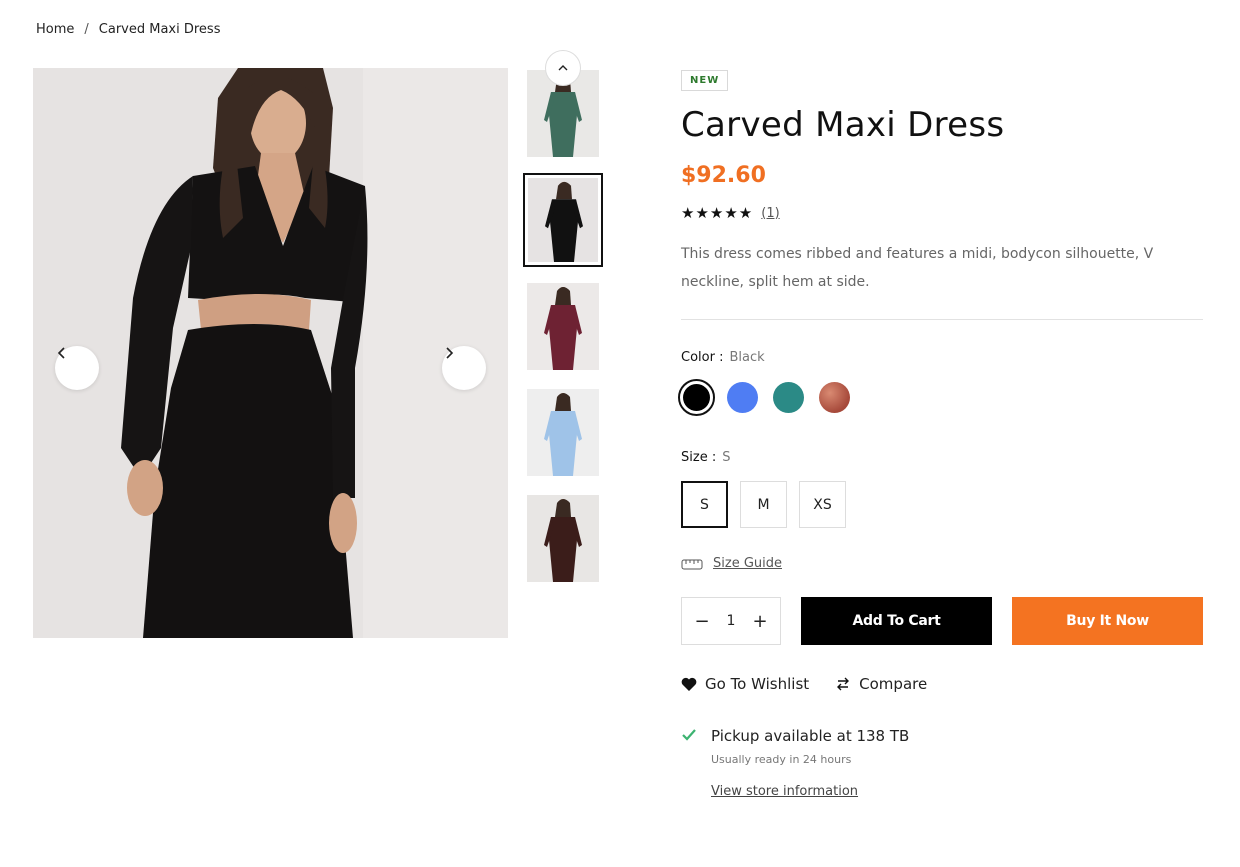 Image resolution: width=1240 pixels, height=867 pixels. What do you see at coordinates (696, 397) in the screenshot?
I see `swatch-black` at bounding box center [696, 397].